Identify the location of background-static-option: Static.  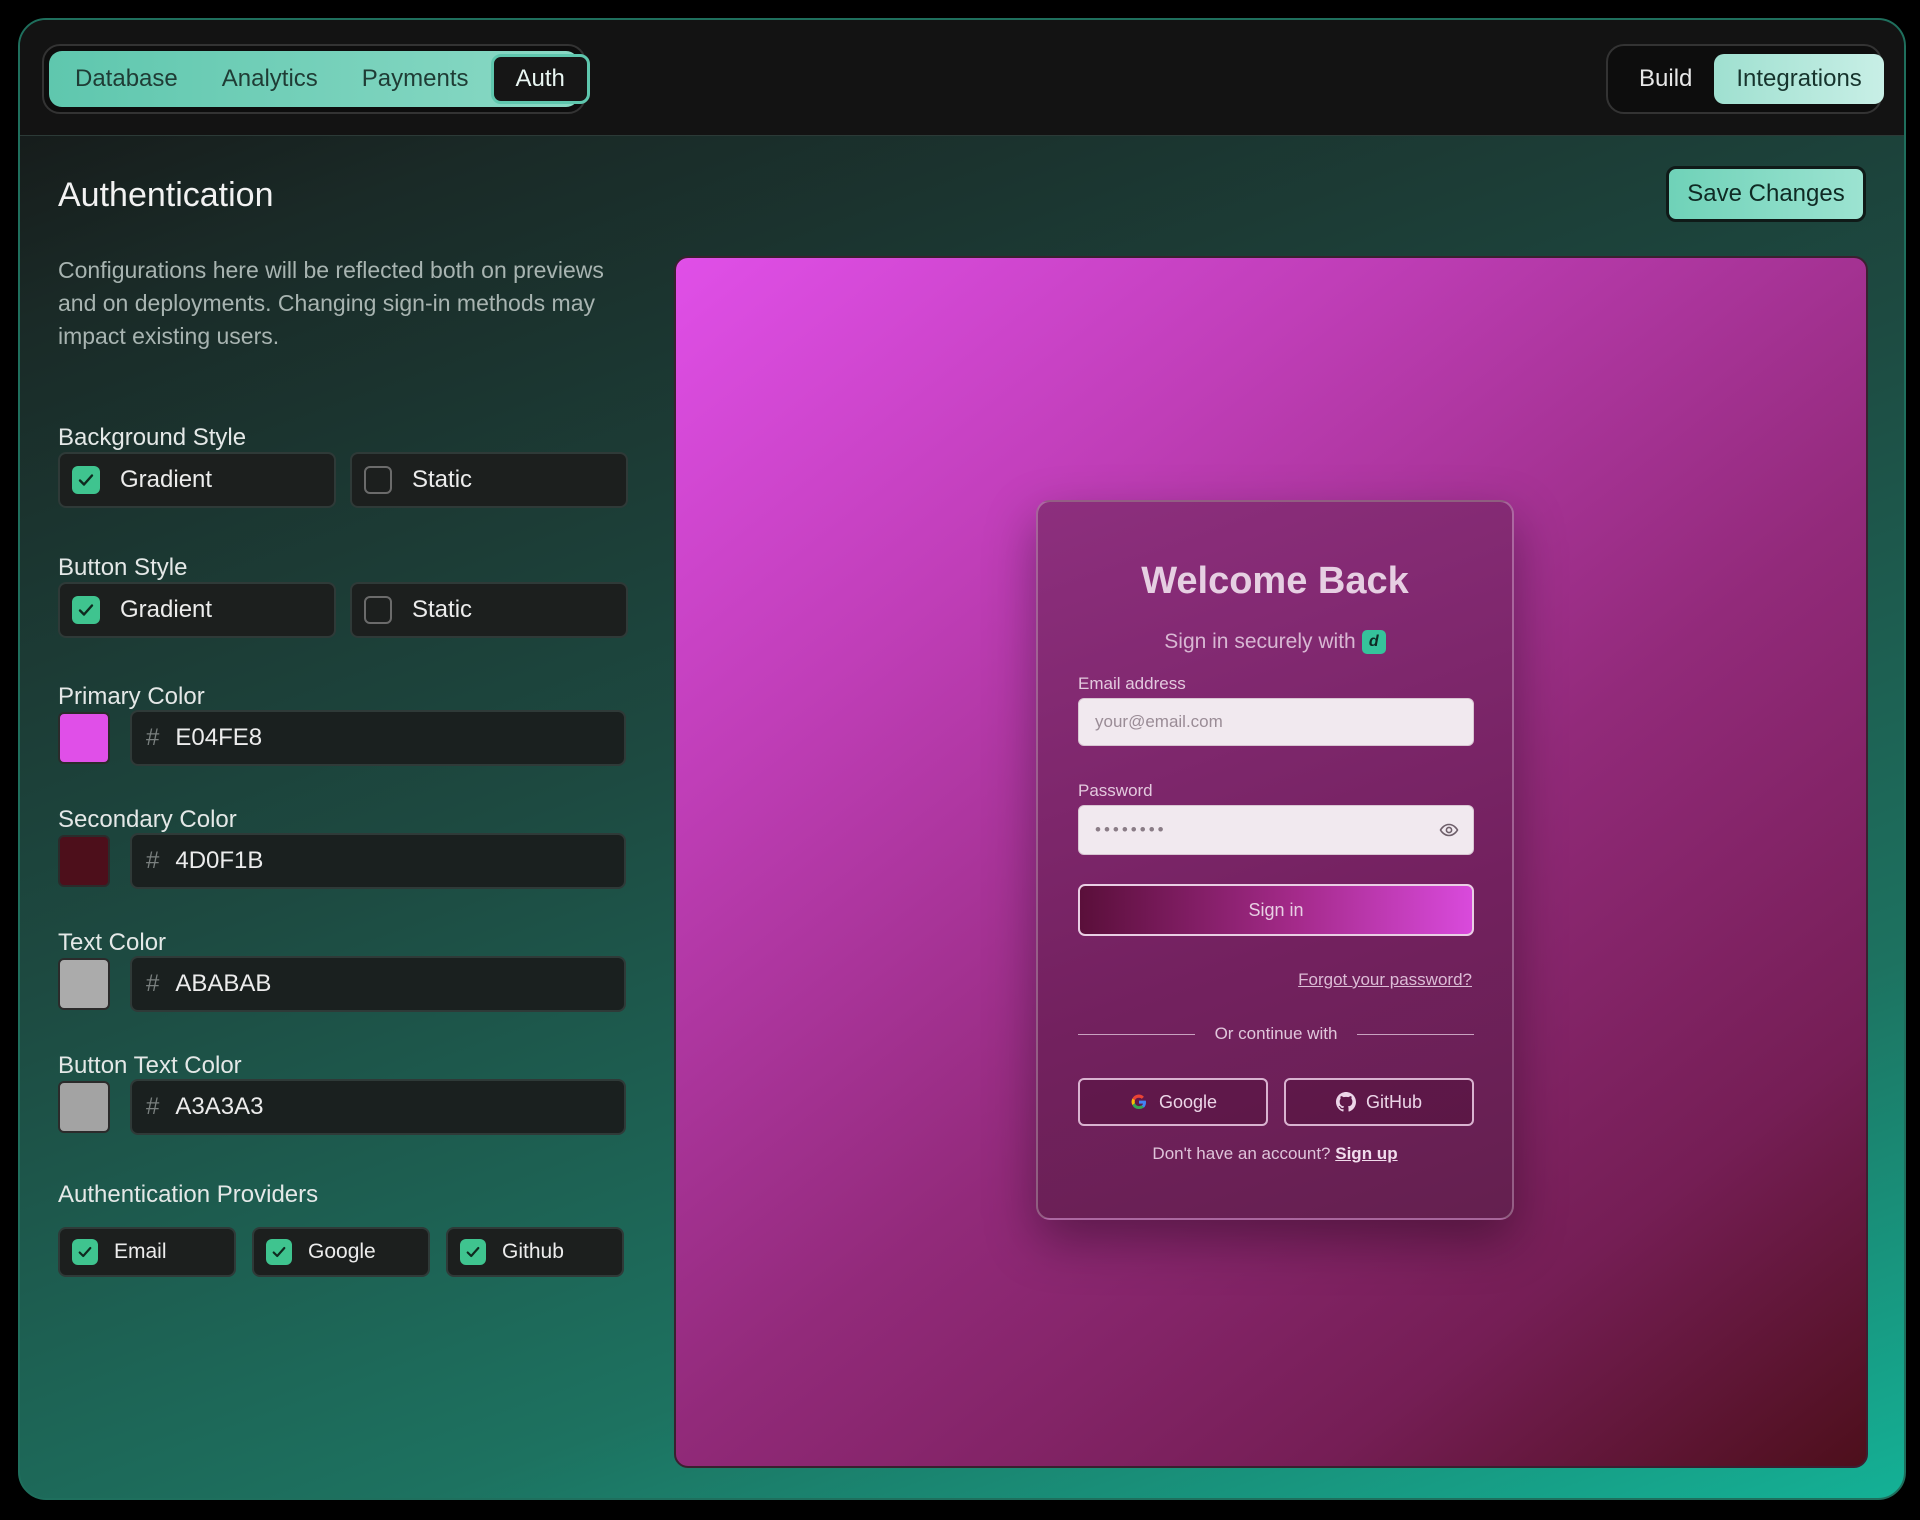
(489, 480).